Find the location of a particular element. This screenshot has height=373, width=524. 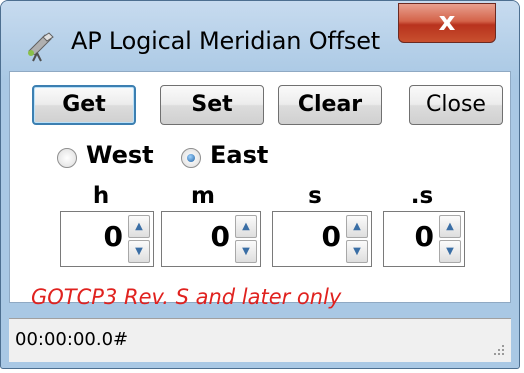

hours-spinner: 0 ▲ ▼ is located at coordinates (107, 239).